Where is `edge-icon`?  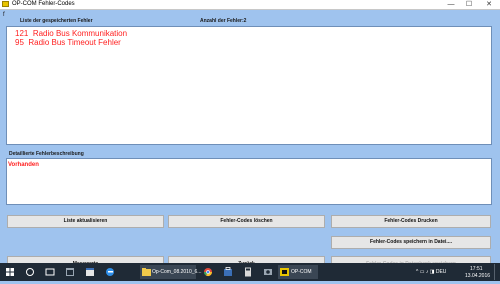 edge-icon is located at coordinates (110, 272).